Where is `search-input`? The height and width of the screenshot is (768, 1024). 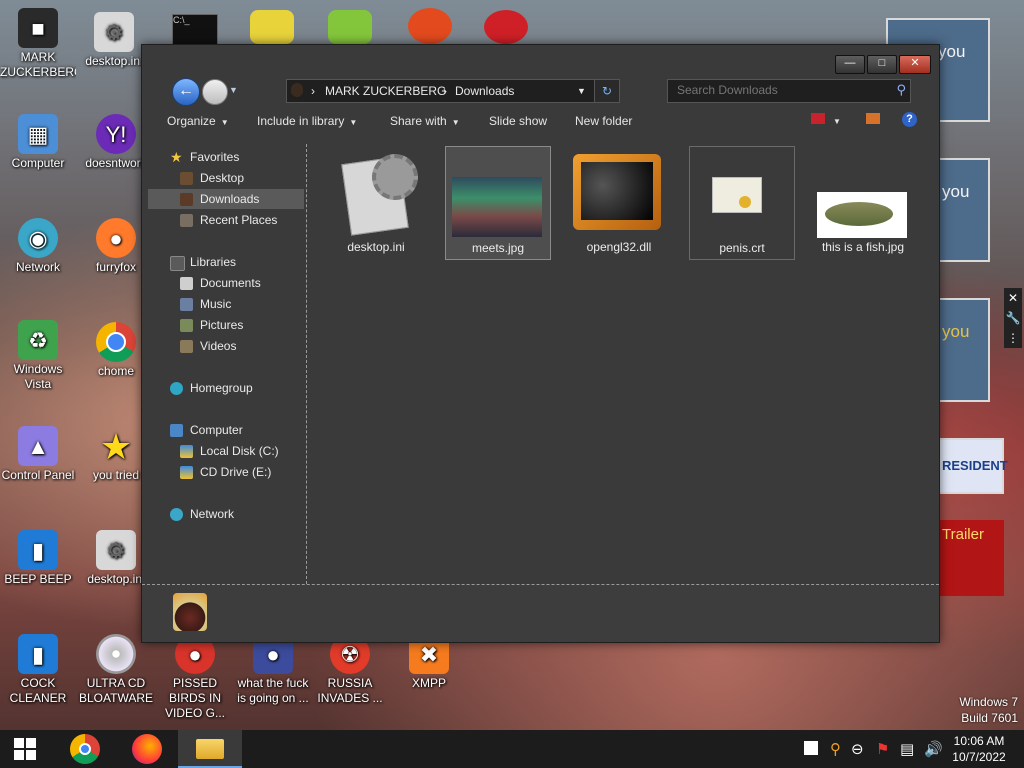 search-input is located at coordinates (780, 90).